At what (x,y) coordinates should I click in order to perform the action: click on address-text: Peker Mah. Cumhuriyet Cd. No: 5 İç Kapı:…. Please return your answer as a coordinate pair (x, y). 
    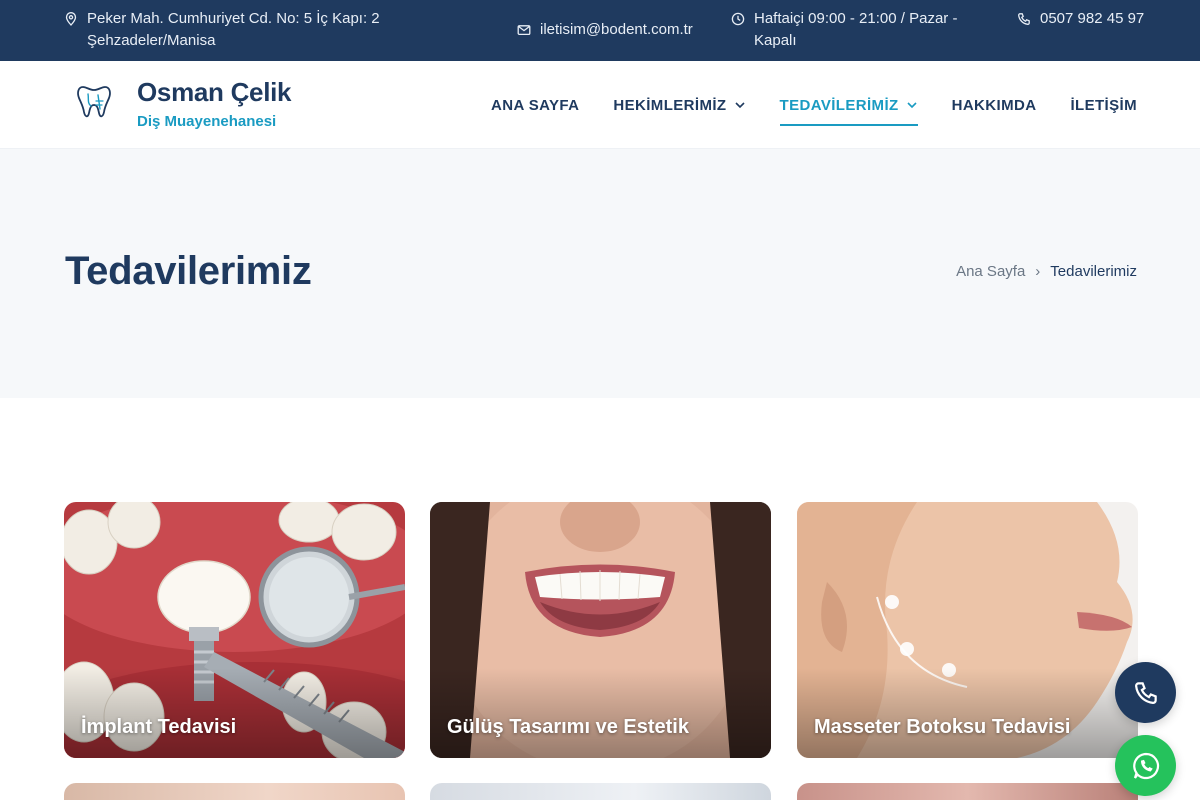
    Looking at the image, I should click on (233, 29).